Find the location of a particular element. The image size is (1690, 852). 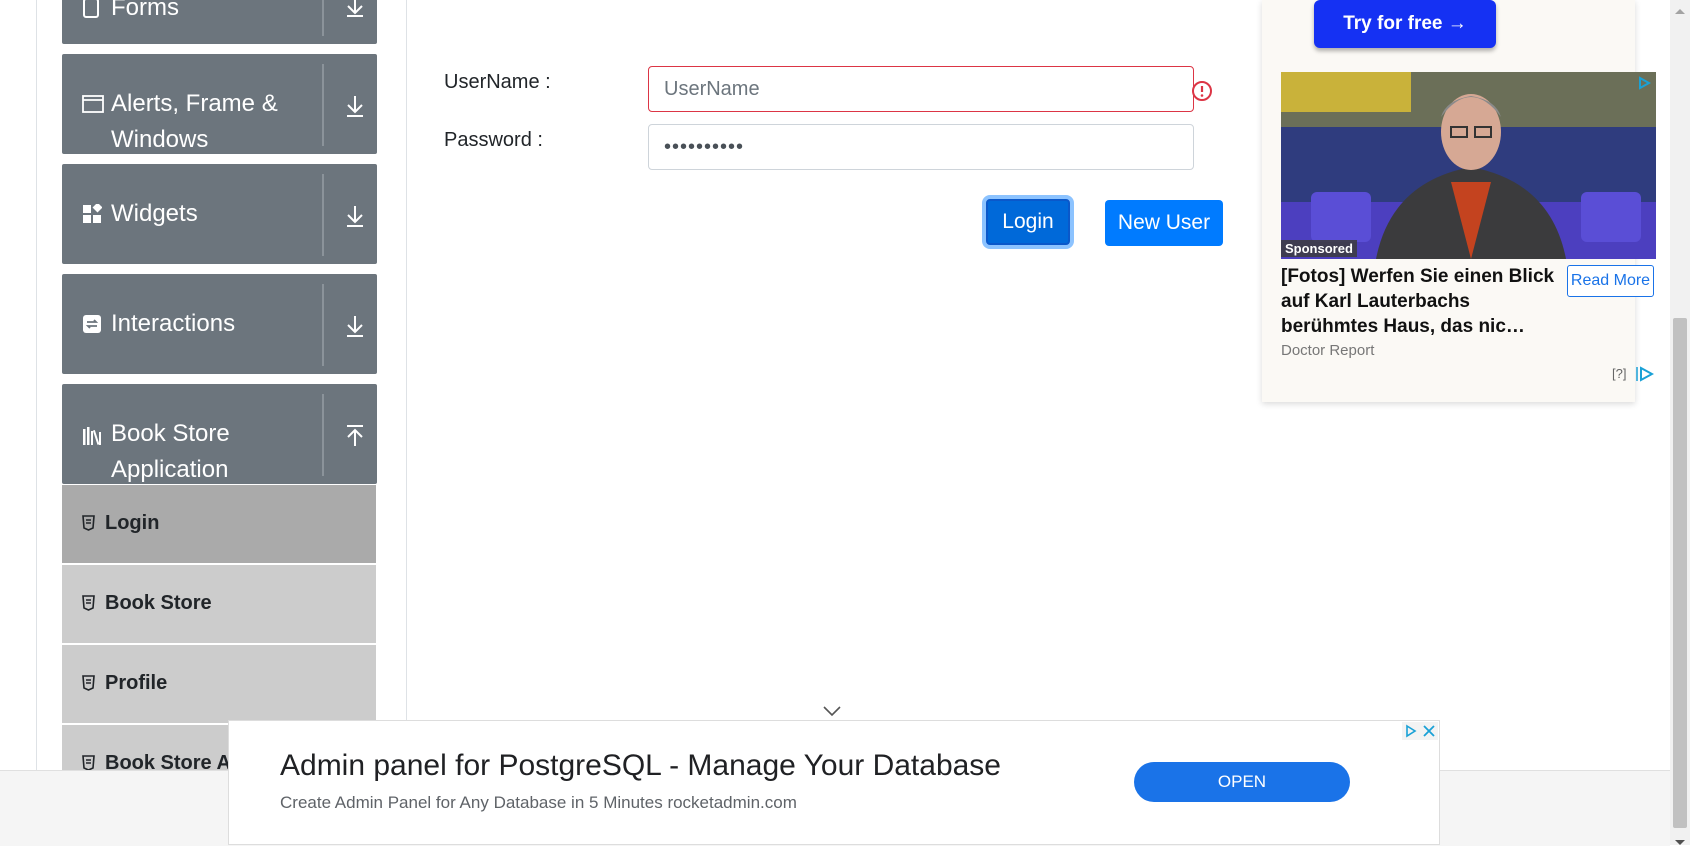

scroll-up-arrow-icon is located at coordinates (1680, 11).